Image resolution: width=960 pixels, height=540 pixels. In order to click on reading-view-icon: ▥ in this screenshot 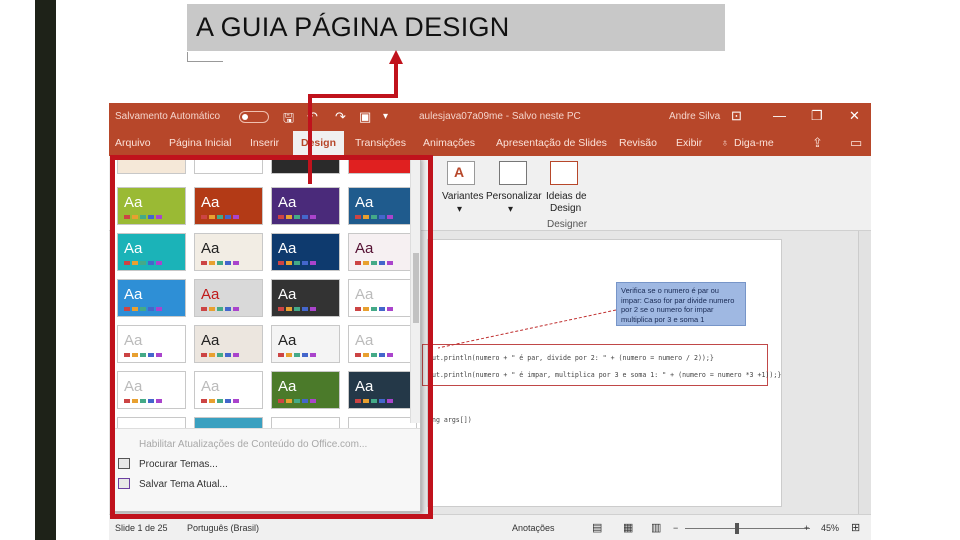, I will do `click(656, 527)`.